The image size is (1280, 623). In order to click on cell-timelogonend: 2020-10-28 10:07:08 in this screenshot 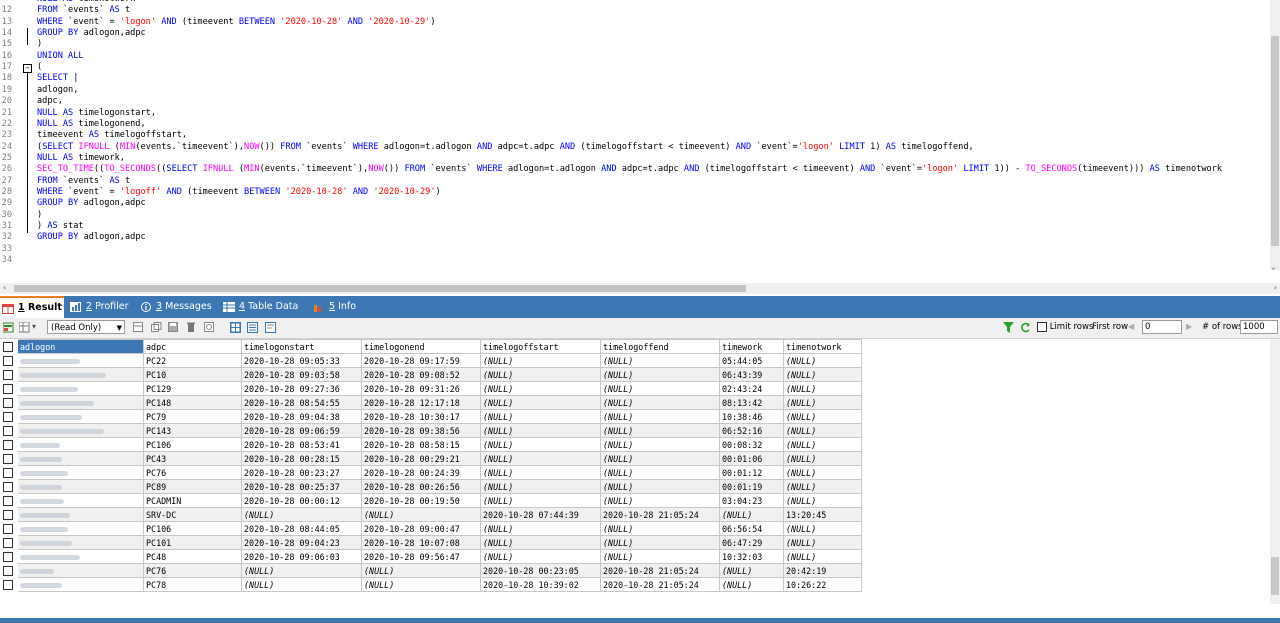, I will do `click(421, 542)`.